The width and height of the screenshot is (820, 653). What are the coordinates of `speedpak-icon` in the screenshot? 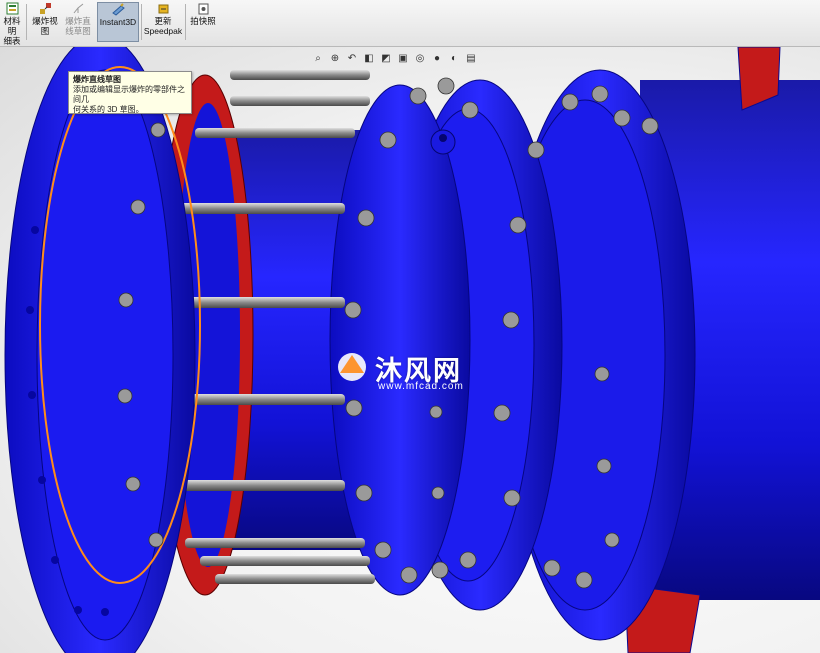 It's located at (163, 9).